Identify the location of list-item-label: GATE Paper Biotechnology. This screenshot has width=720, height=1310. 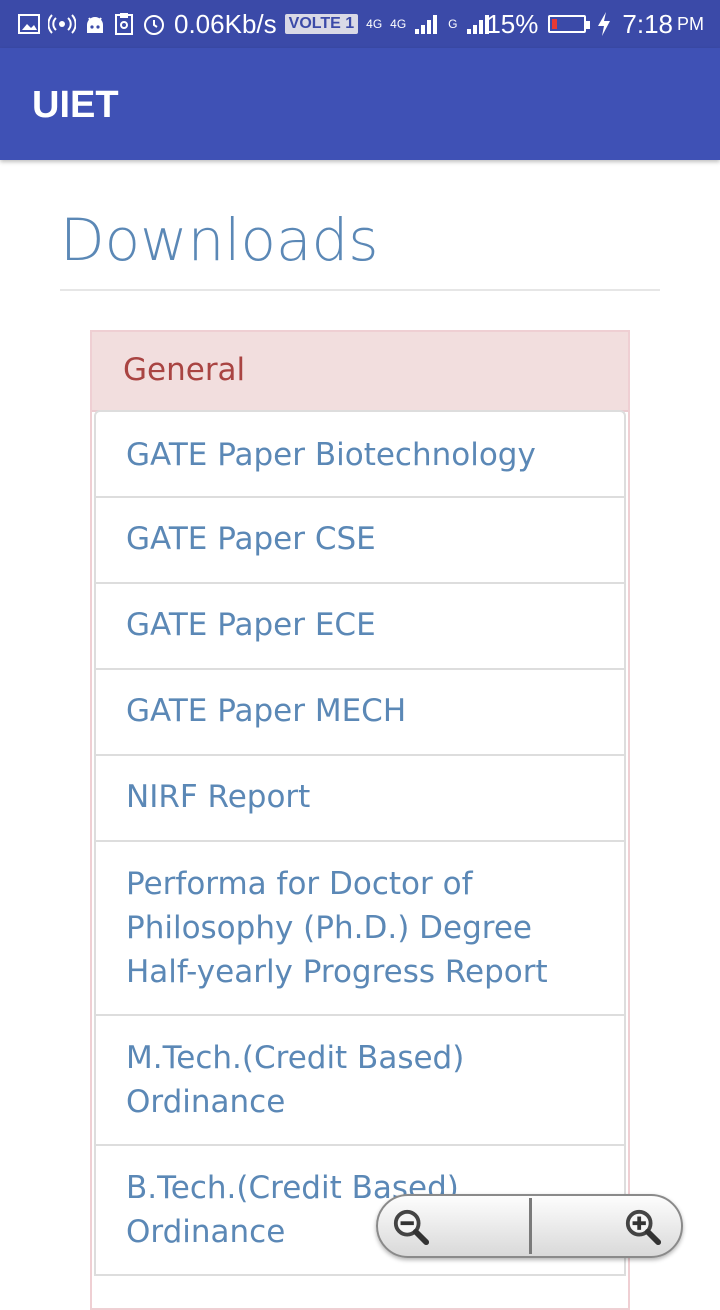
(363, 455).